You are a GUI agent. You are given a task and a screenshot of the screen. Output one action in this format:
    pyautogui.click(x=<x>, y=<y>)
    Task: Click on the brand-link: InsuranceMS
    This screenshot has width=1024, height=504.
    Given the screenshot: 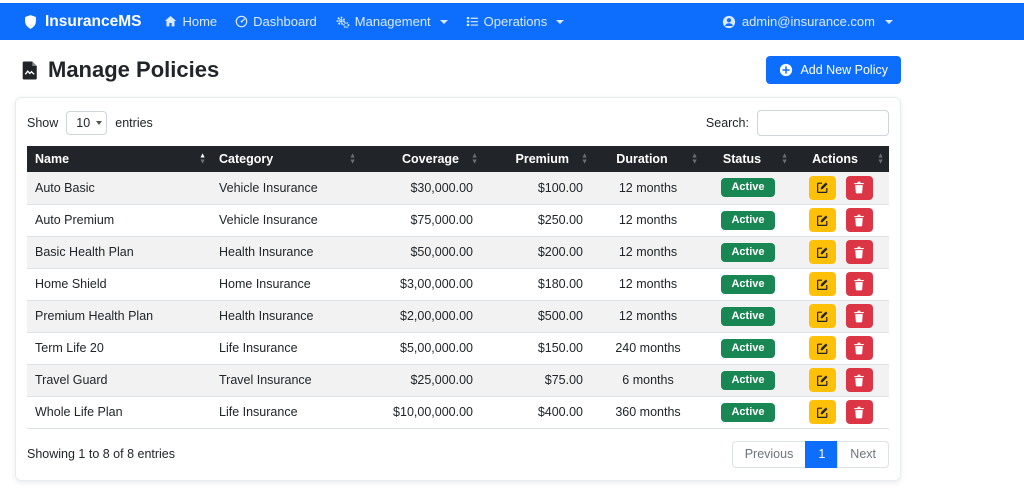 What is the action you would take?
    pyautogui.click(x=82, y=22)
    